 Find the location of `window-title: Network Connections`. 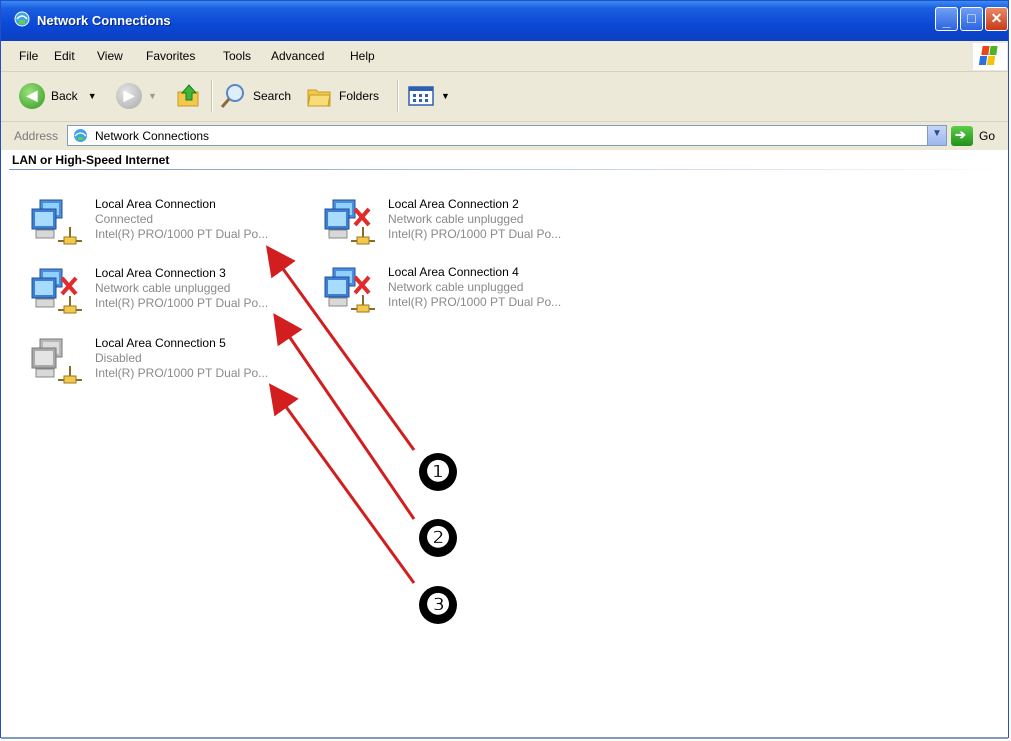

window-title: Network Connections is located at coordinates (104, 20).